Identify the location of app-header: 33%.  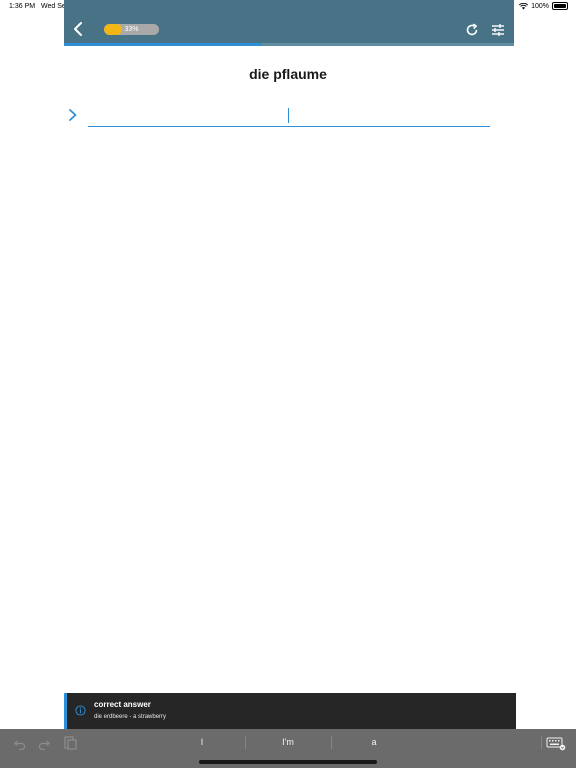
(289, 23).